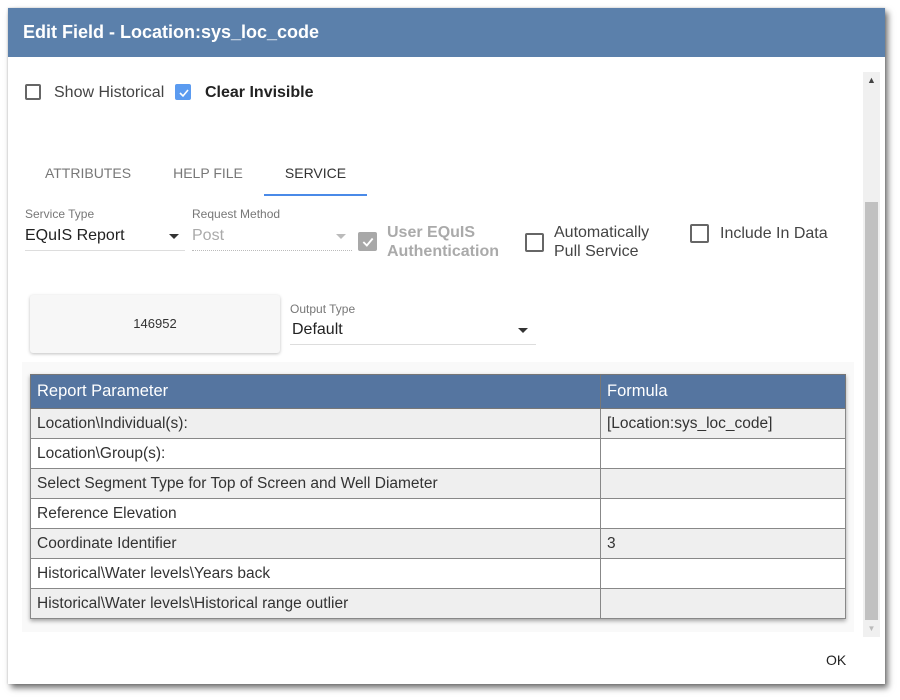 The height and width of the screenshot is (700, 900). What do you see at coordinates (315, 543) in the screenshot?
I see `parameter-cell: Coordinate Identifier` at bounding box center [315, 543].